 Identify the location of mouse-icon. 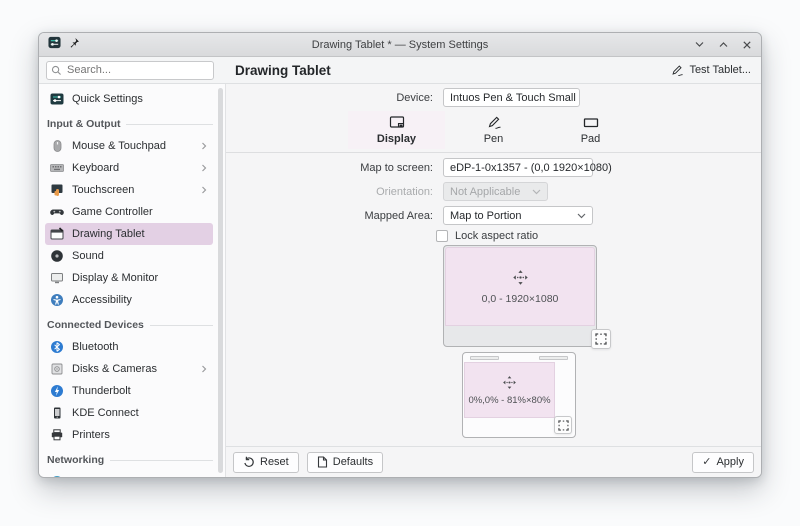
(57, 146).